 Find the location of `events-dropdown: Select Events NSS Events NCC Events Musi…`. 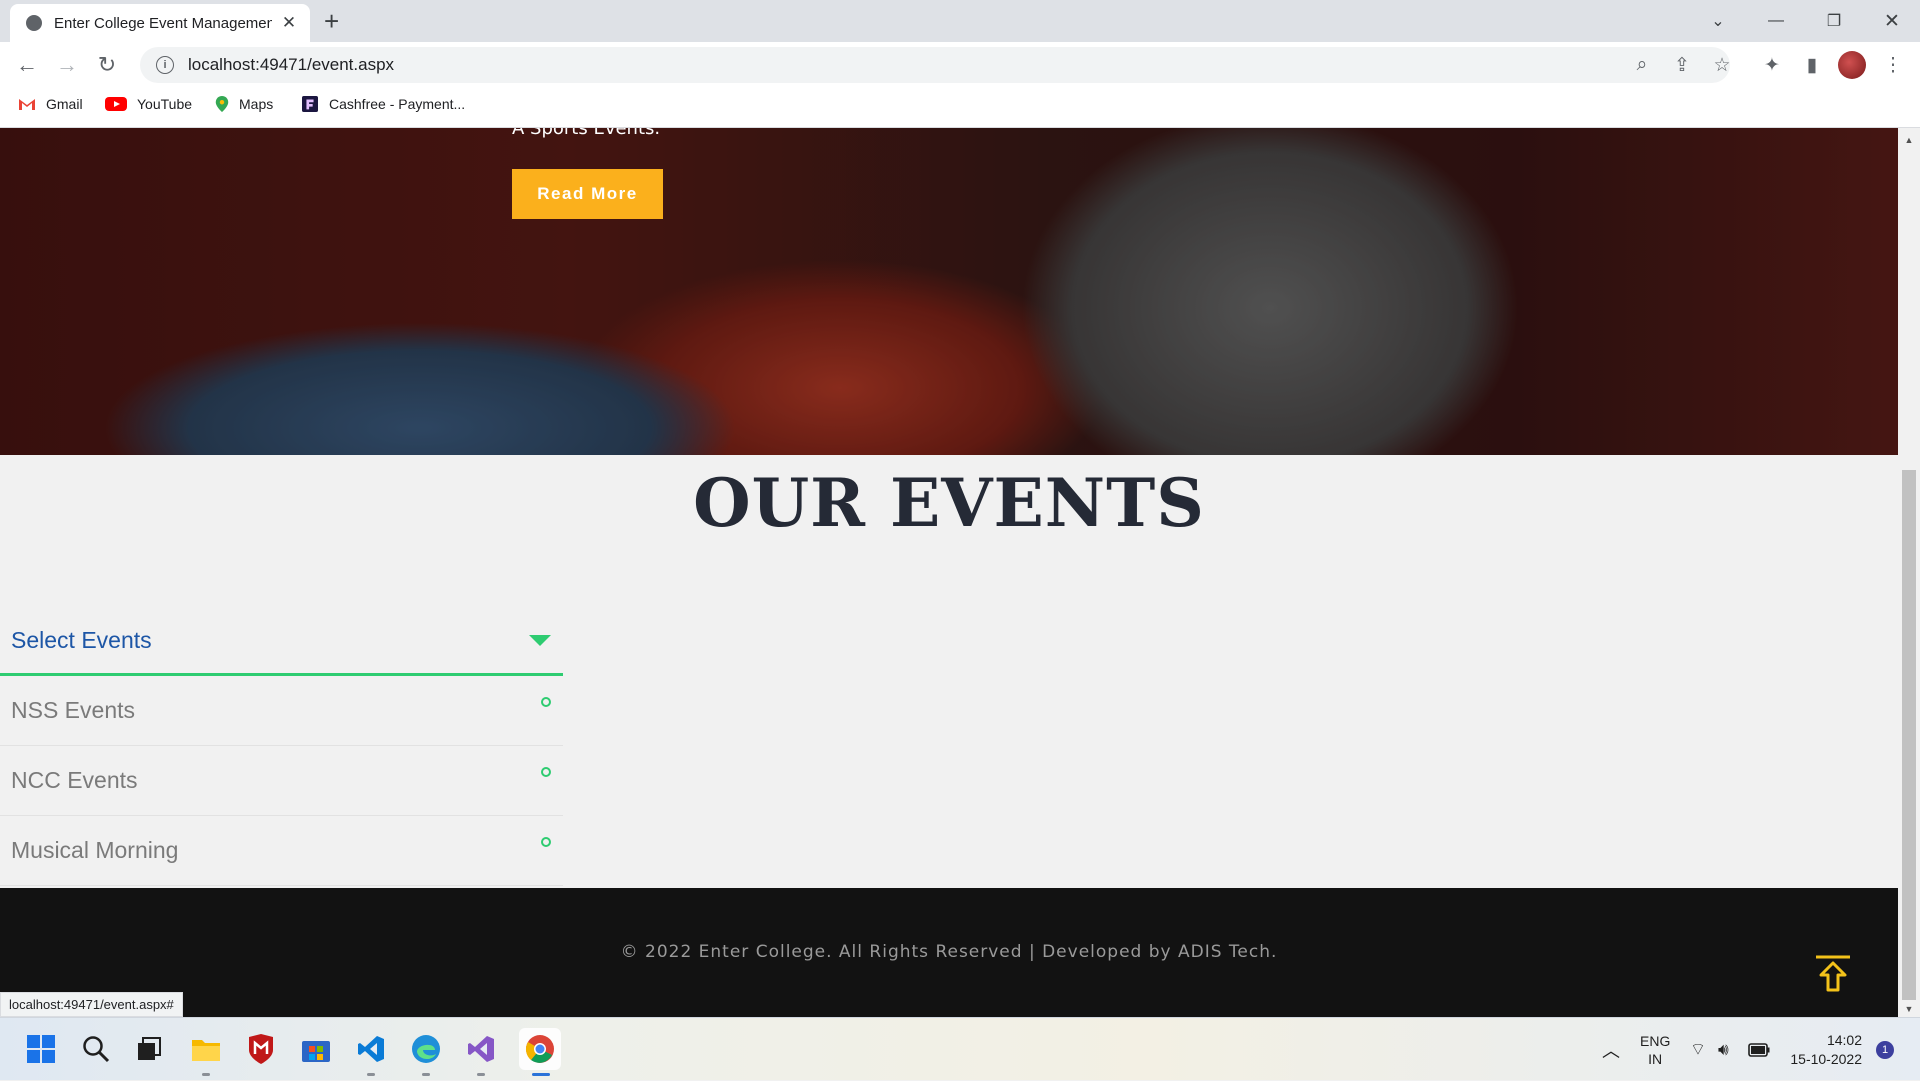

events-dropdown: Select Events NSS Events NCC Events Musi… is located at coordinates (281, 747).